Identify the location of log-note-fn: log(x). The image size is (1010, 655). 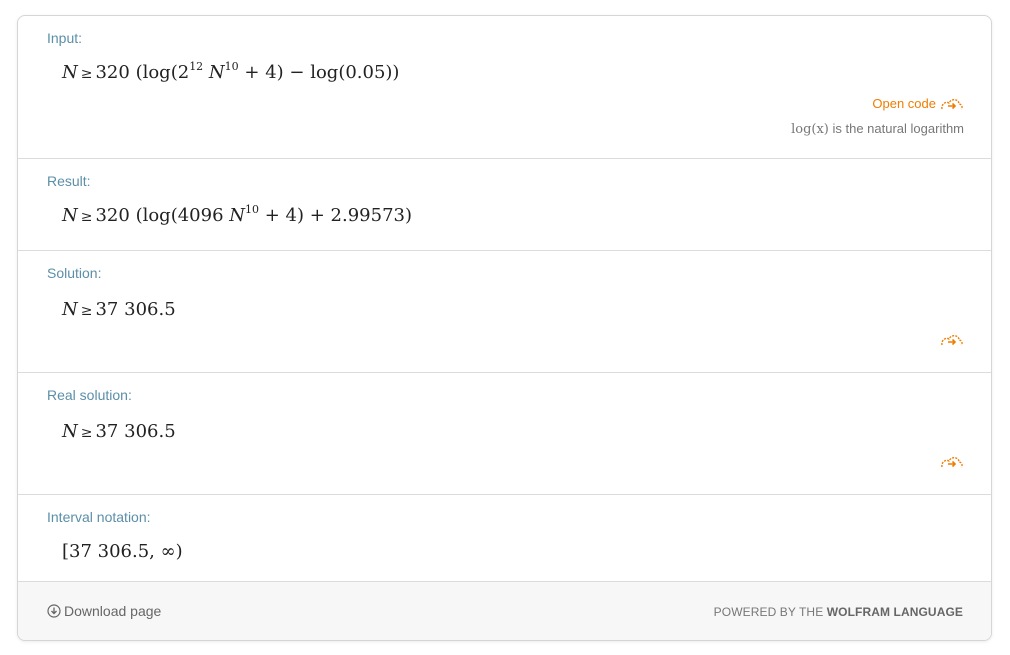
(810, 129).